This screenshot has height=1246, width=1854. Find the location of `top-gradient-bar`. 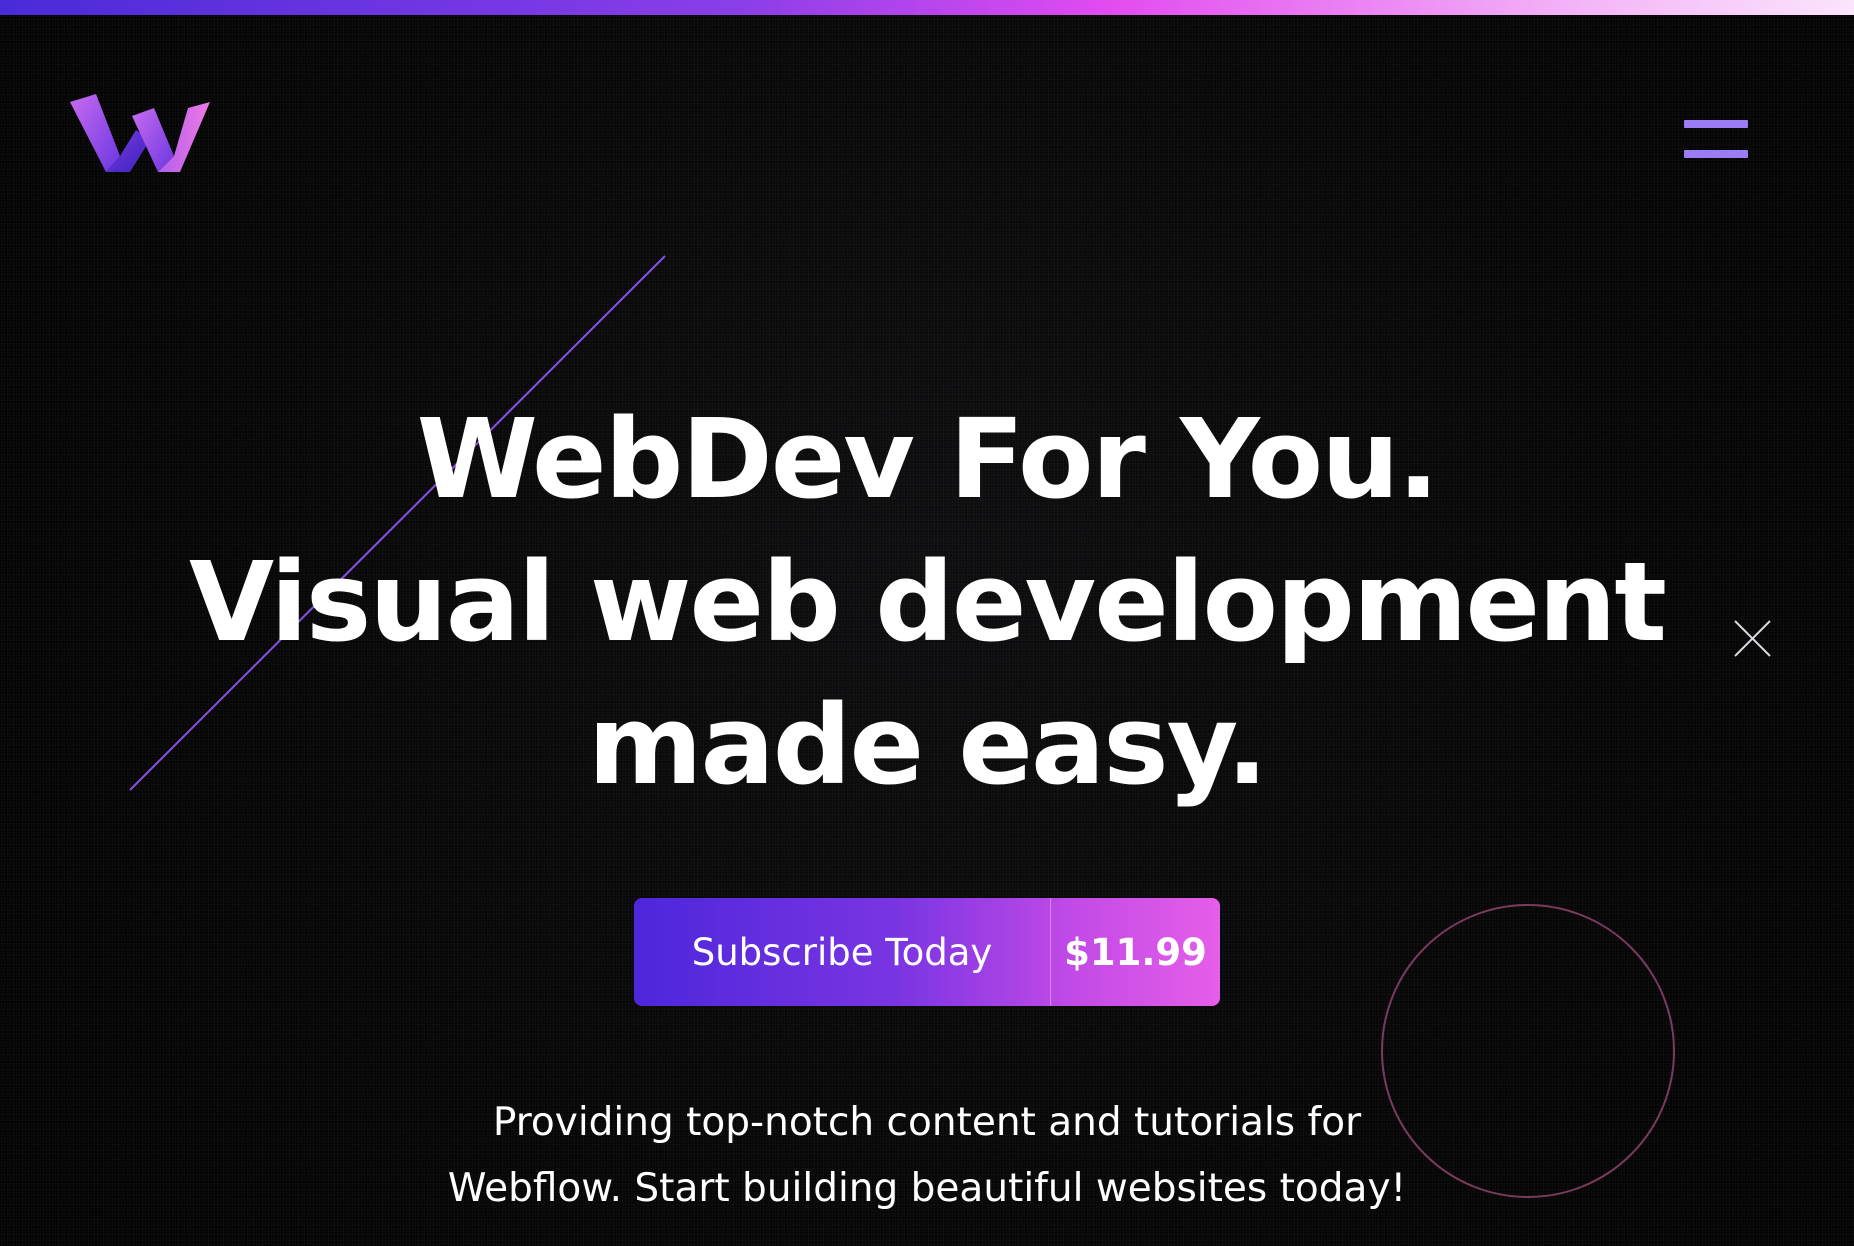

top-gradient-bar is located at coordinates (927, 7).